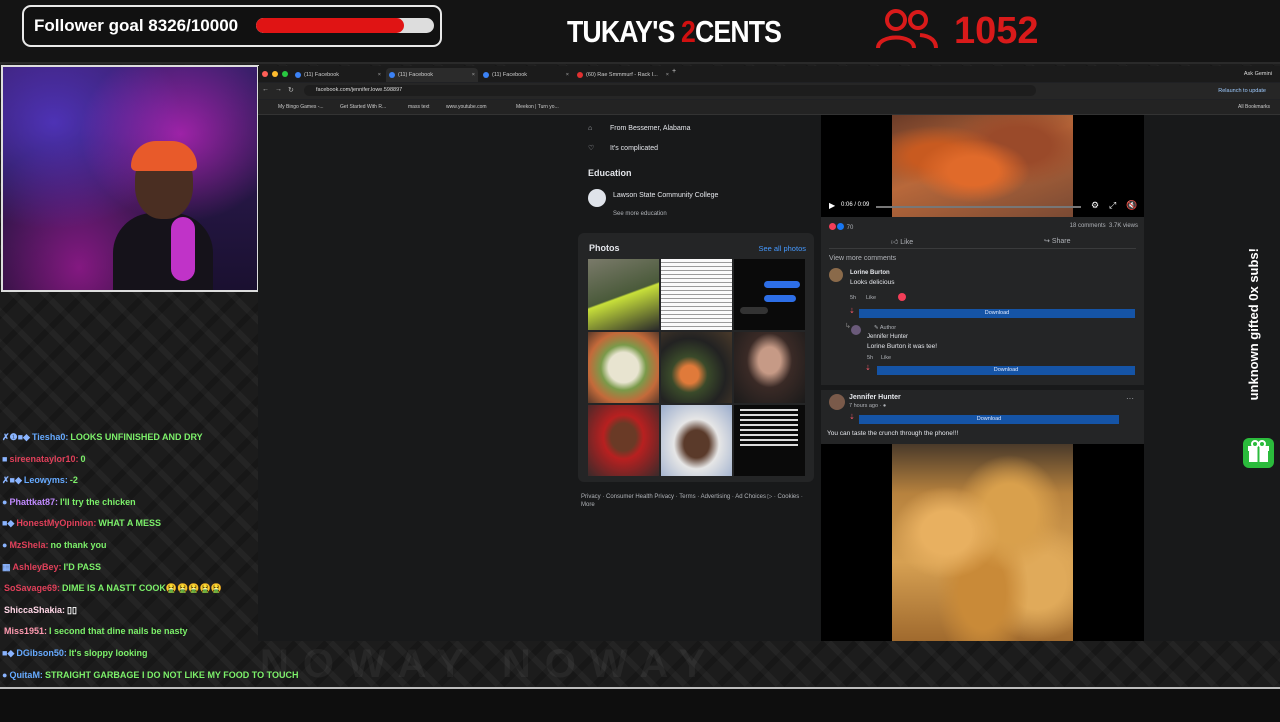 This screenshot has height=722, width=1280. What do you see at coordinates (1258, 74) in the screenshot?
I see `ask-gemini-button: Ask Gemini` at bounding box center [1258, 74].